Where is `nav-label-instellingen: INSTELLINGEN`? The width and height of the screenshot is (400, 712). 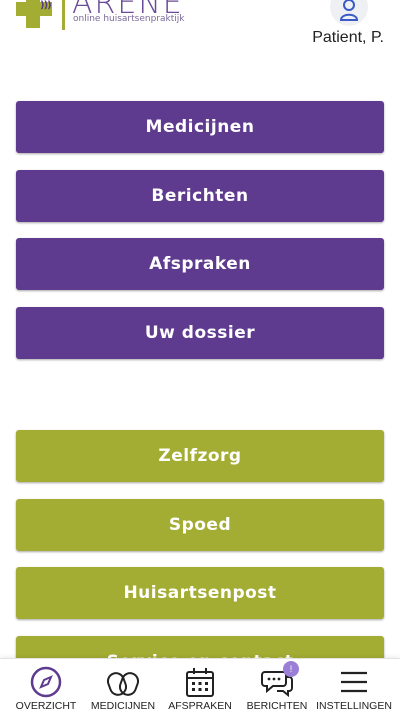 nav-label-instellingen: INSTELLINGEN is located at coordinates (354, 706).